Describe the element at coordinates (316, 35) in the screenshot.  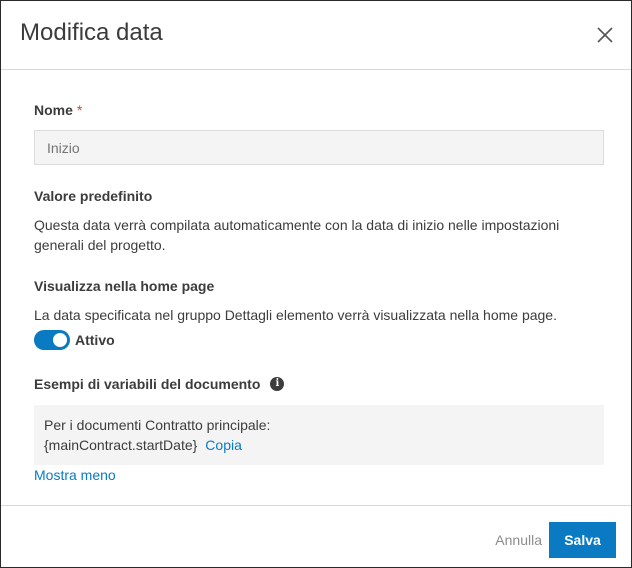
I see `dialog-header: Modifica data` at that location.